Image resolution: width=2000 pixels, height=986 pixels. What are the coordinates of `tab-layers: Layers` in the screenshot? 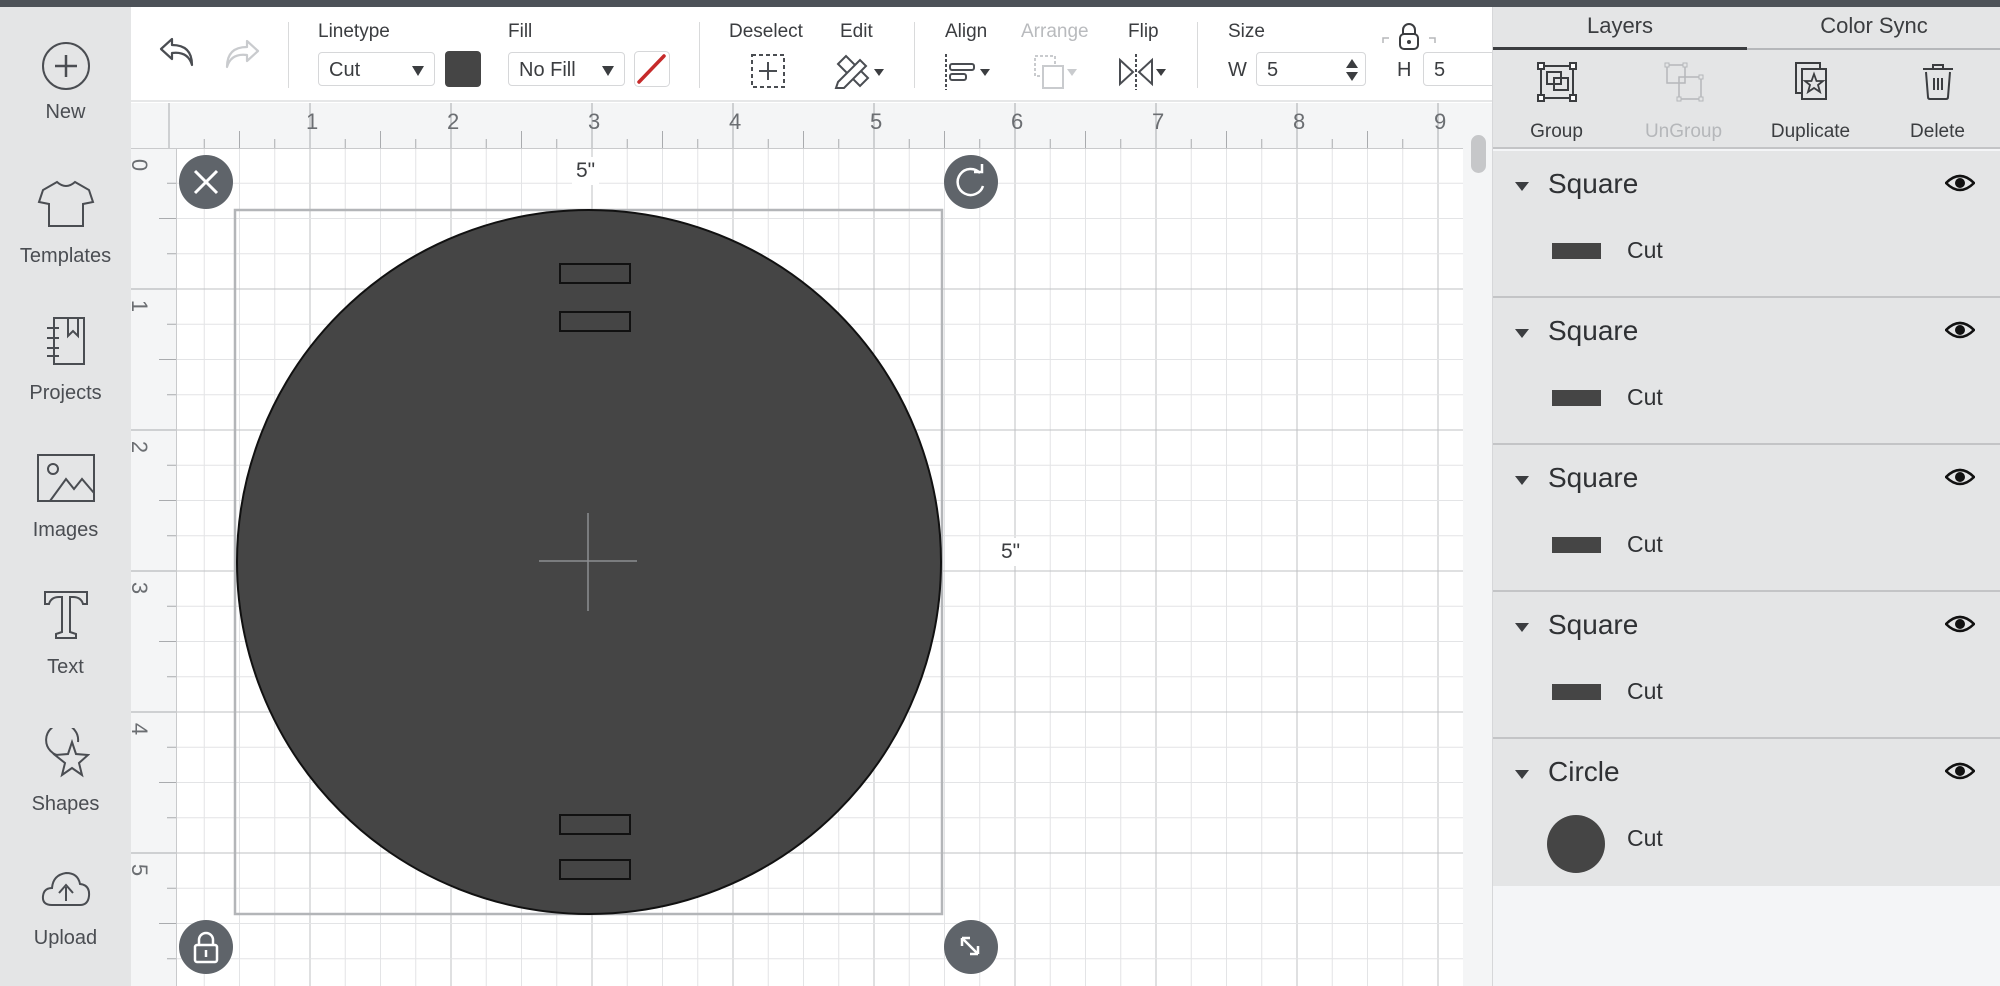 It's located at (1620, 28).